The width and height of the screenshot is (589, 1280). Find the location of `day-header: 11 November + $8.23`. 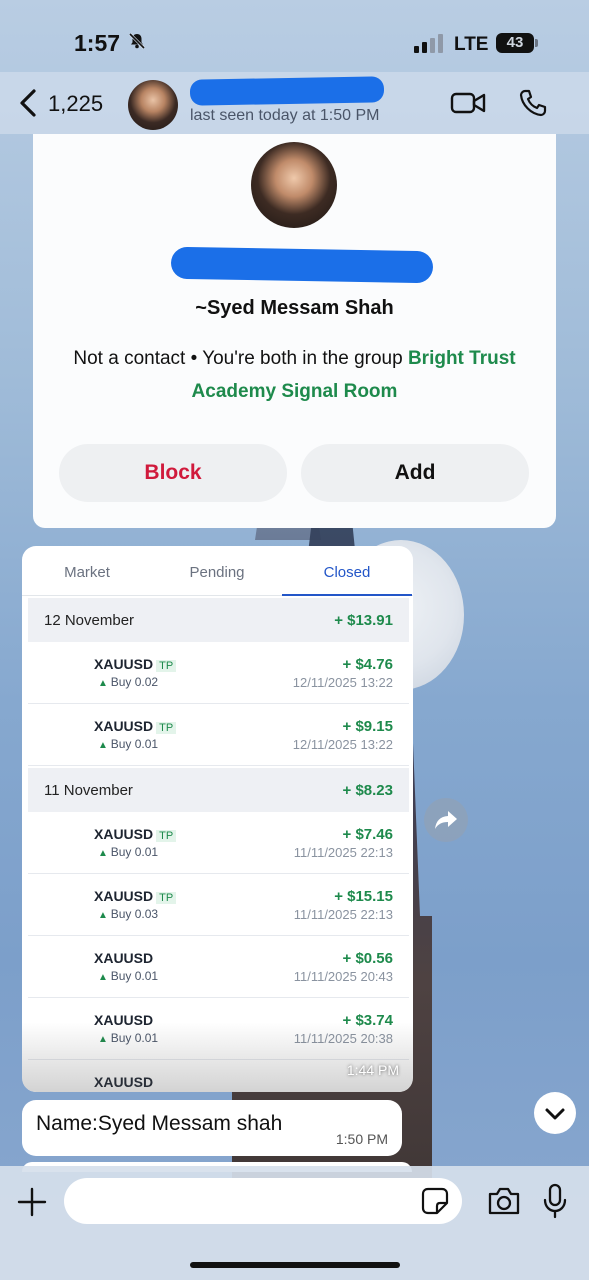

day-header: 11 November + $8.23 is located at coordinates (218, 790).